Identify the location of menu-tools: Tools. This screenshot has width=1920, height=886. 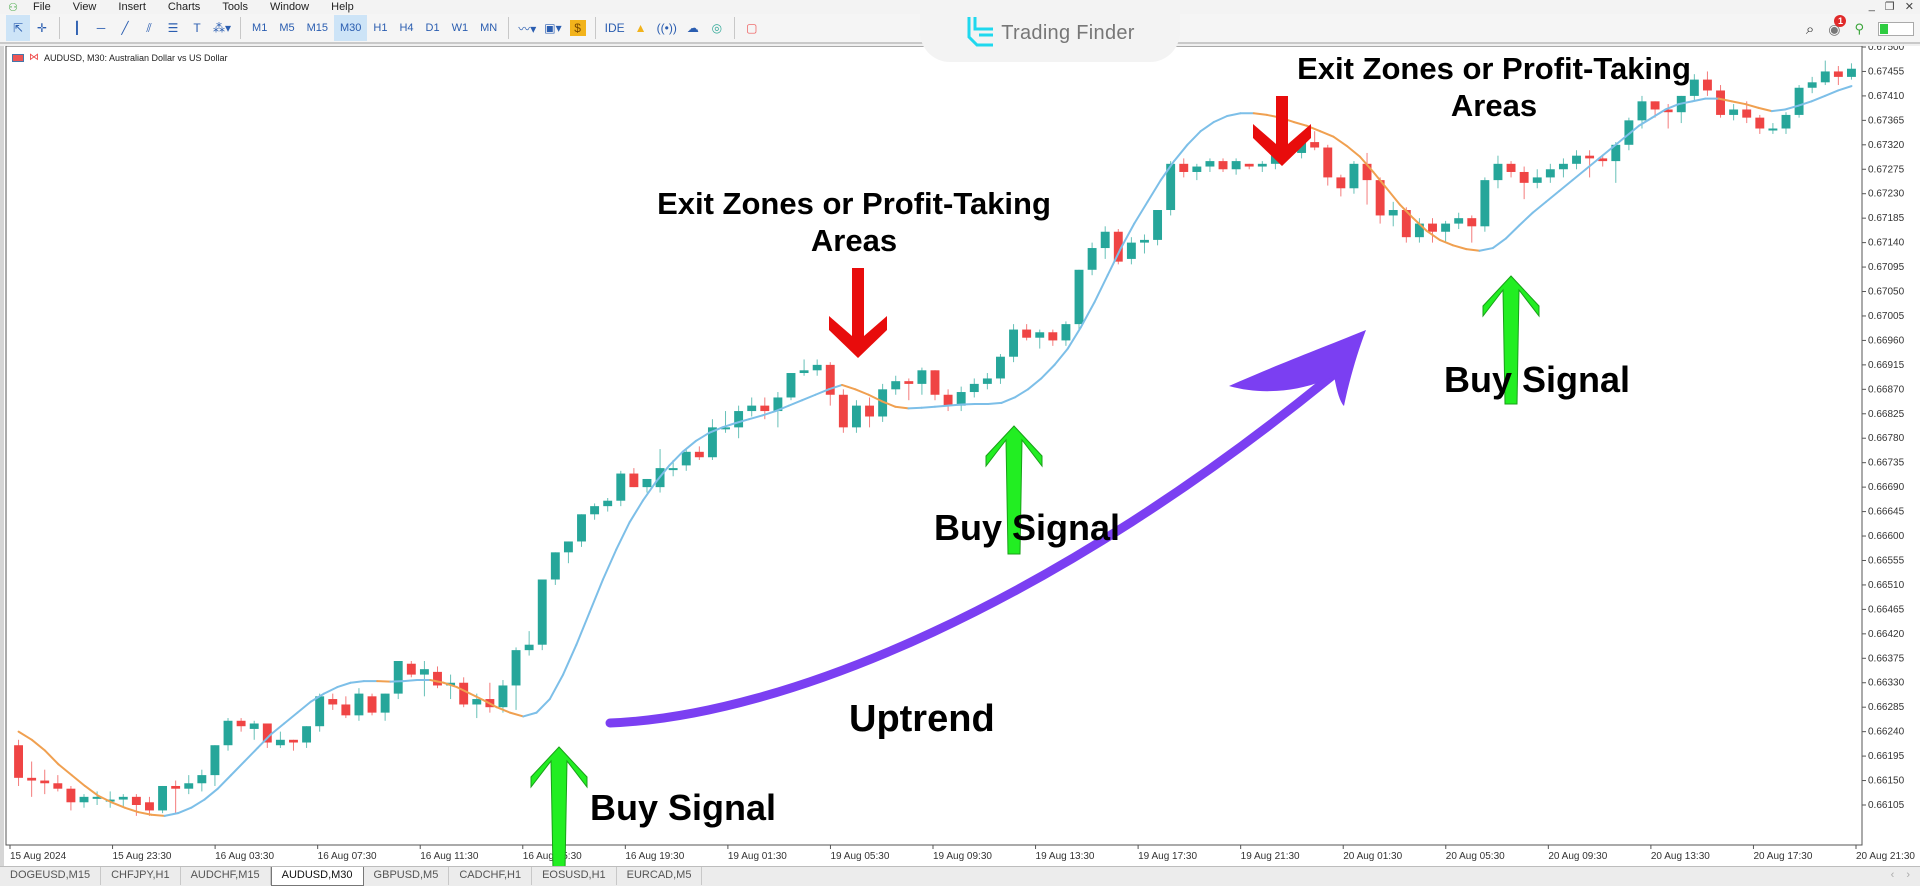
(235, 7).